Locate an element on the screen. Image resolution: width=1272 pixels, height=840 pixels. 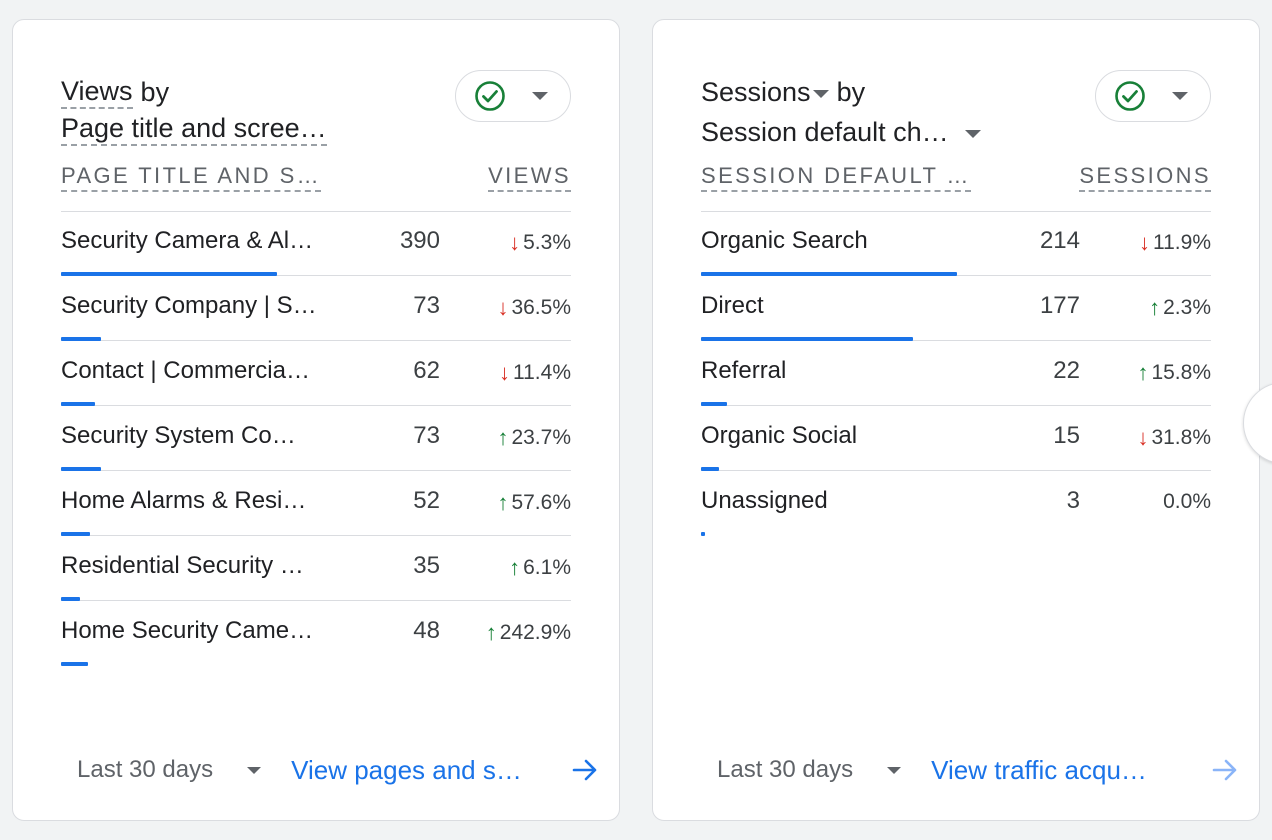
row-value: 62 is located at coordinates (426, 370).